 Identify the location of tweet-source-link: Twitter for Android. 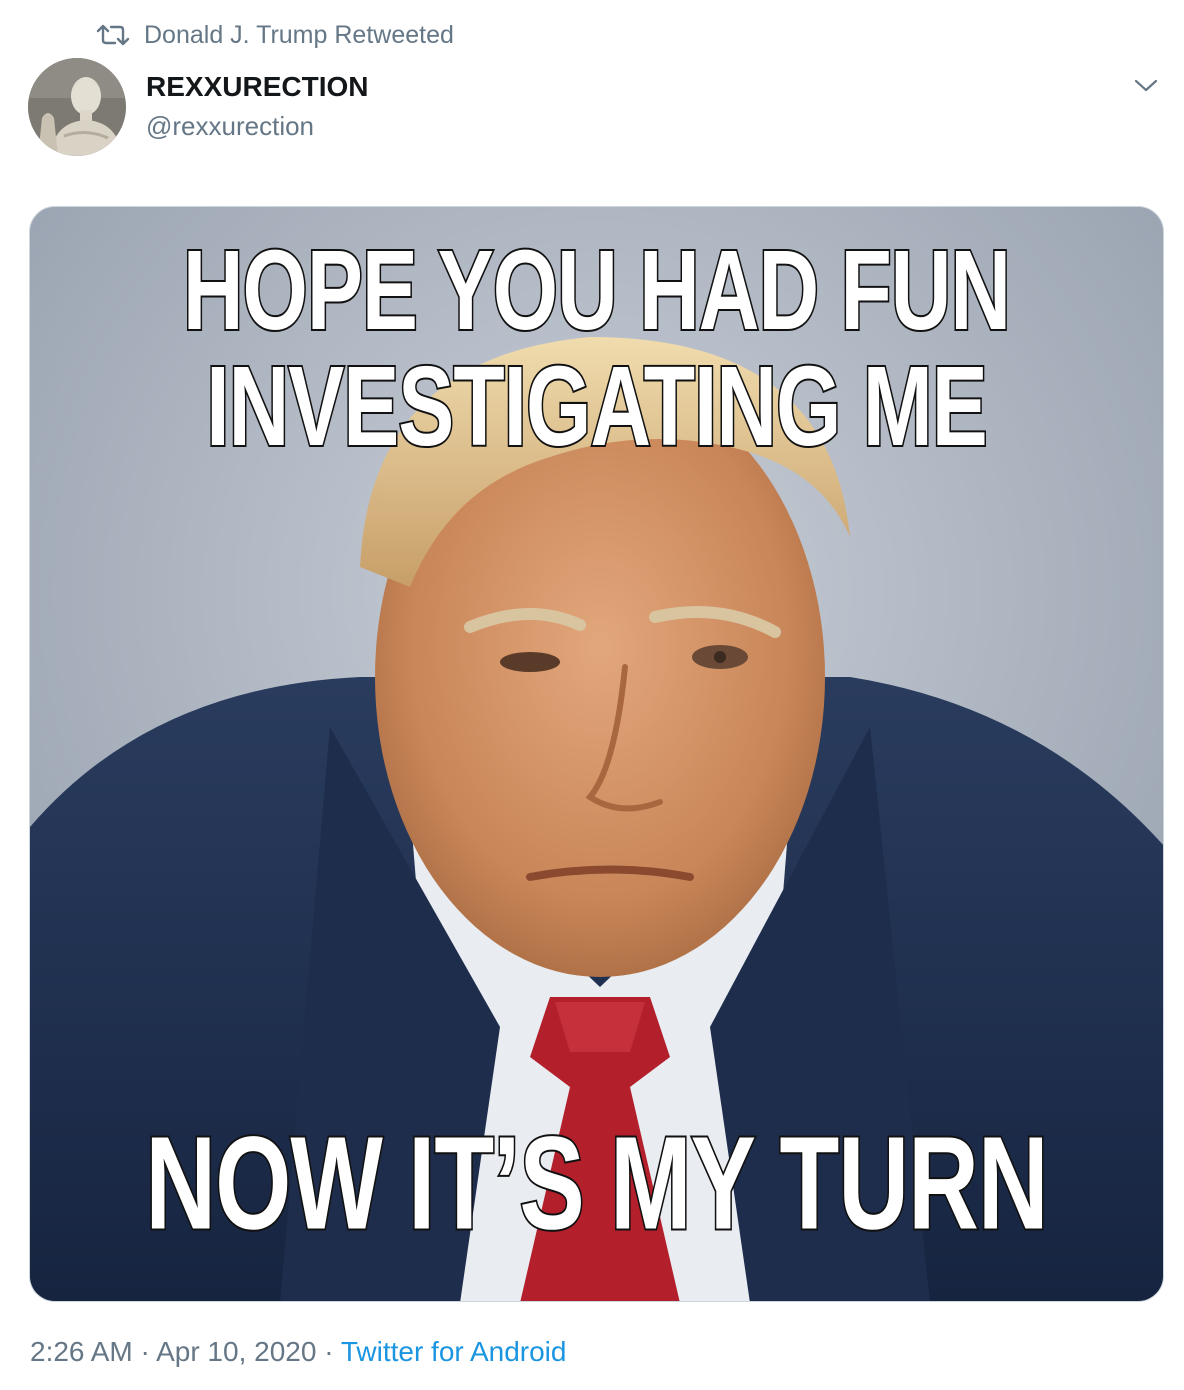
(454, 1351).